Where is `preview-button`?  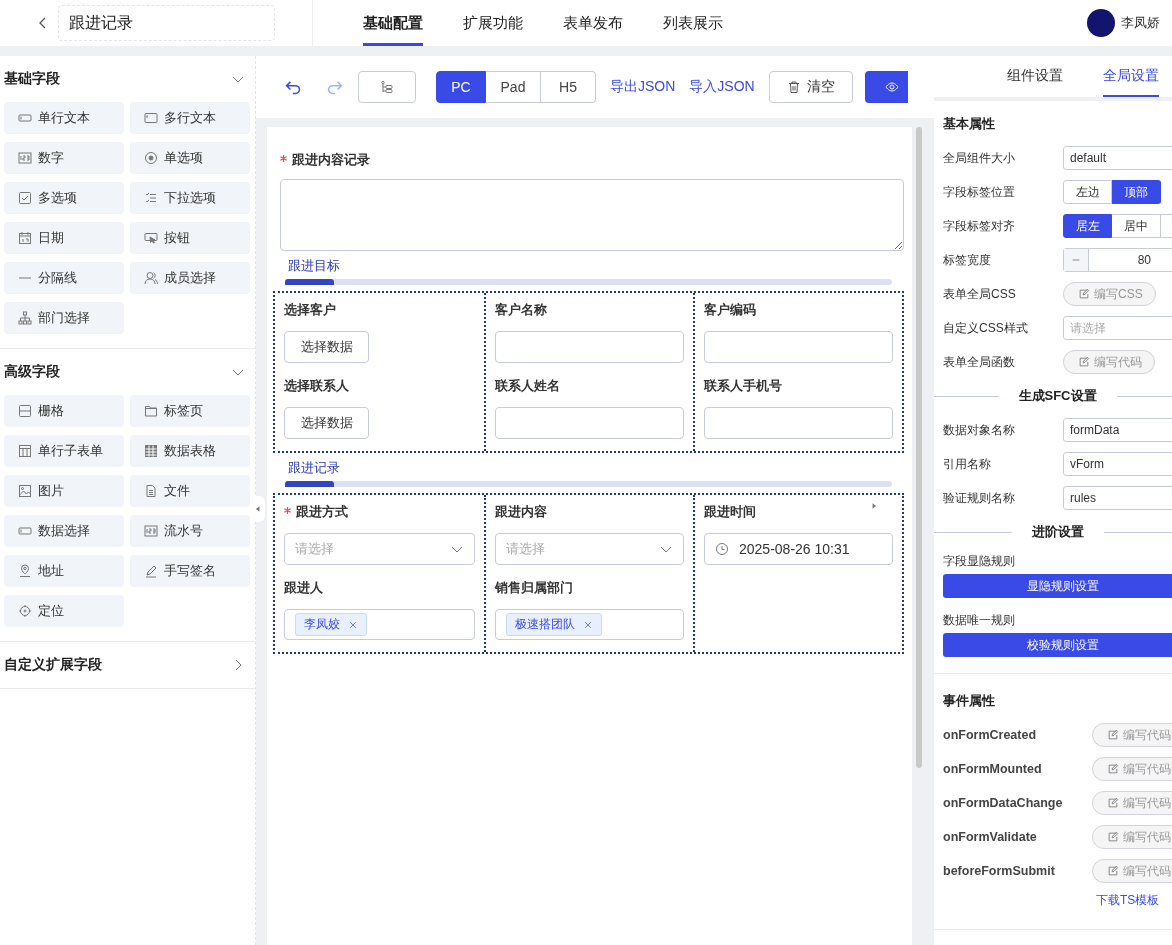 preview-button is located at coordinates (886, 87).